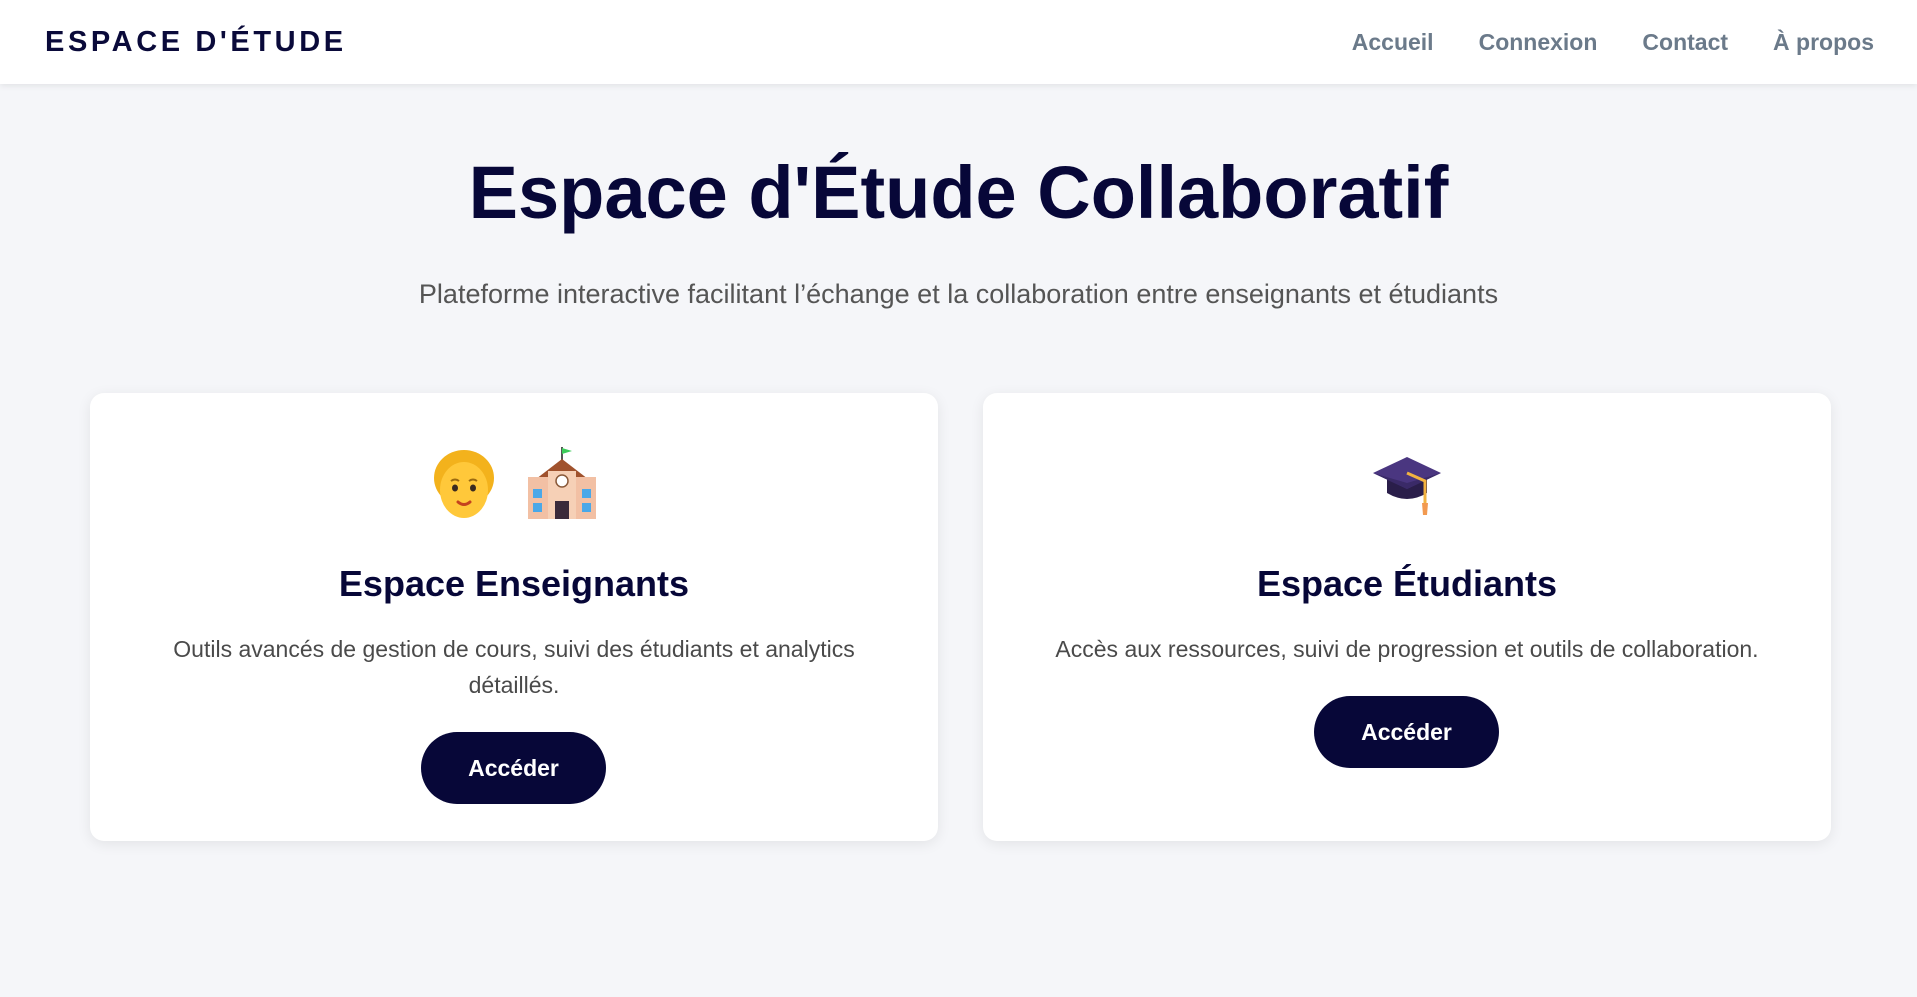 The width and height of the screenshot is (1917, 997). What do you see at coordinates (1613, 42) in the screenshot?
I see `nav-links: Accueil Connexion Contact À propos` at bounding box center [1613, 42].